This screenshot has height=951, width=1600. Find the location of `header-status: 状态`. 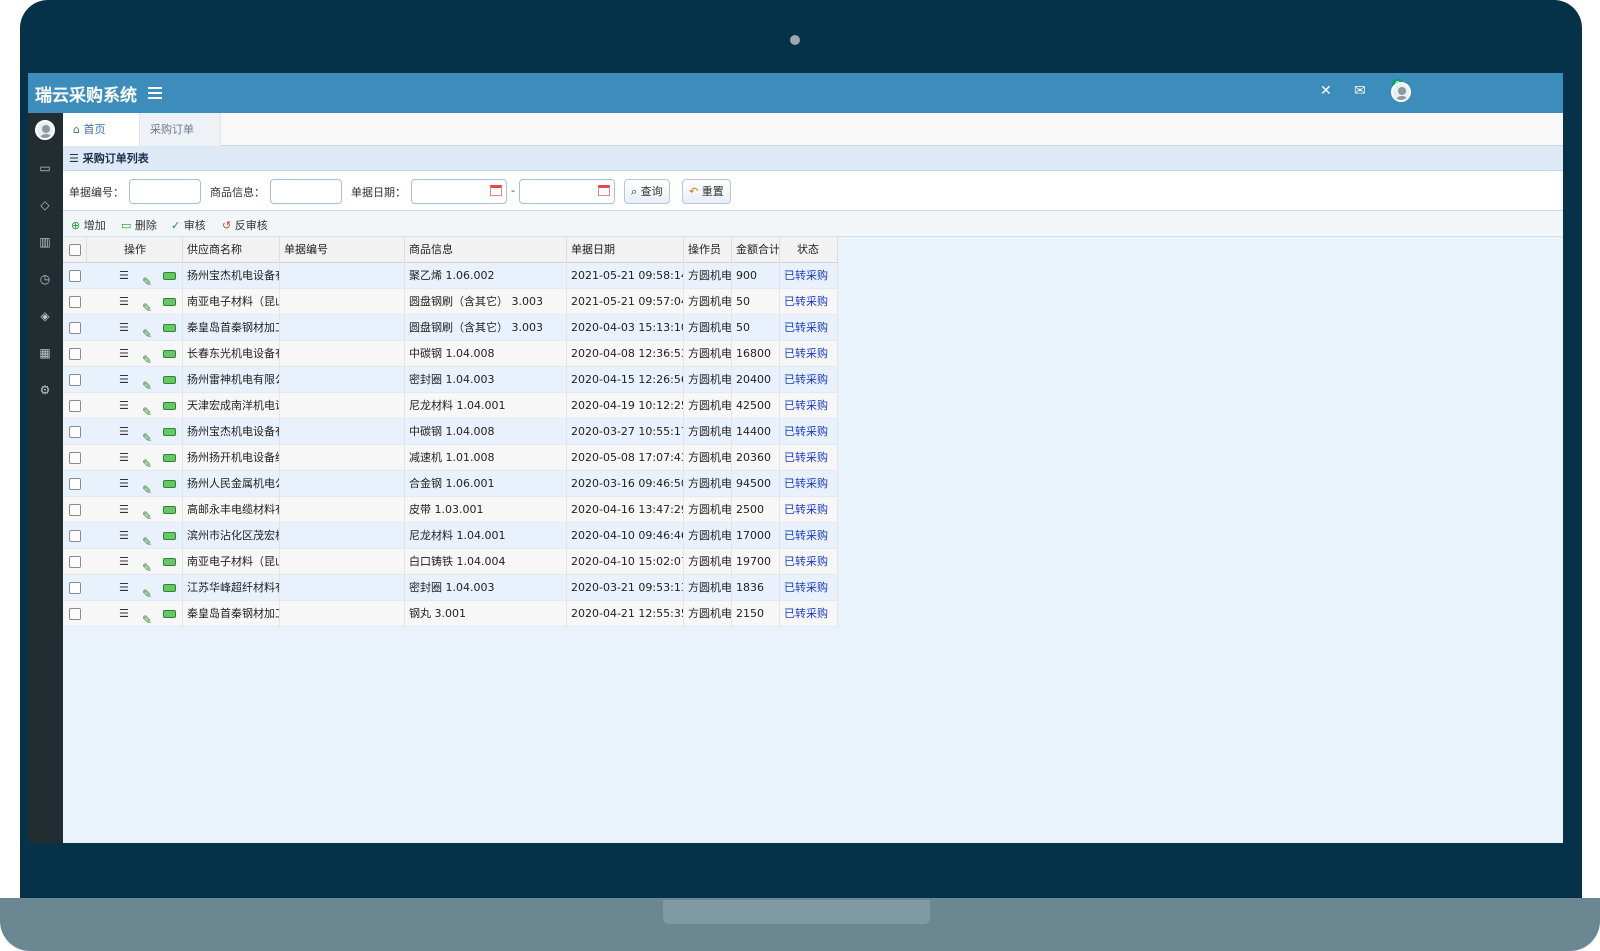

header-status: 状态 is located at coordinates (809, 250).